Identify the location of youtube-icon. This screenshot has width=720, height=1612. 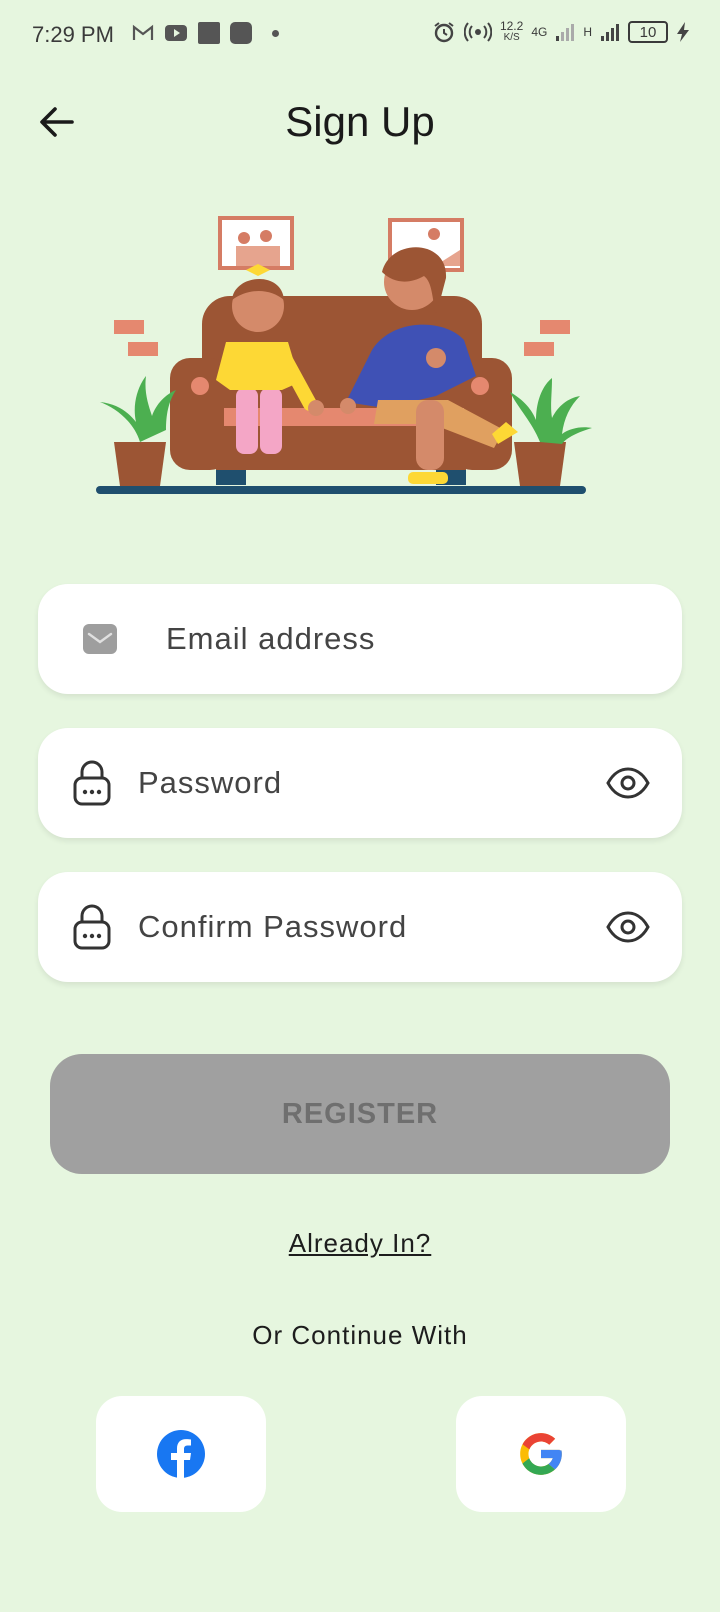
(176, 33).